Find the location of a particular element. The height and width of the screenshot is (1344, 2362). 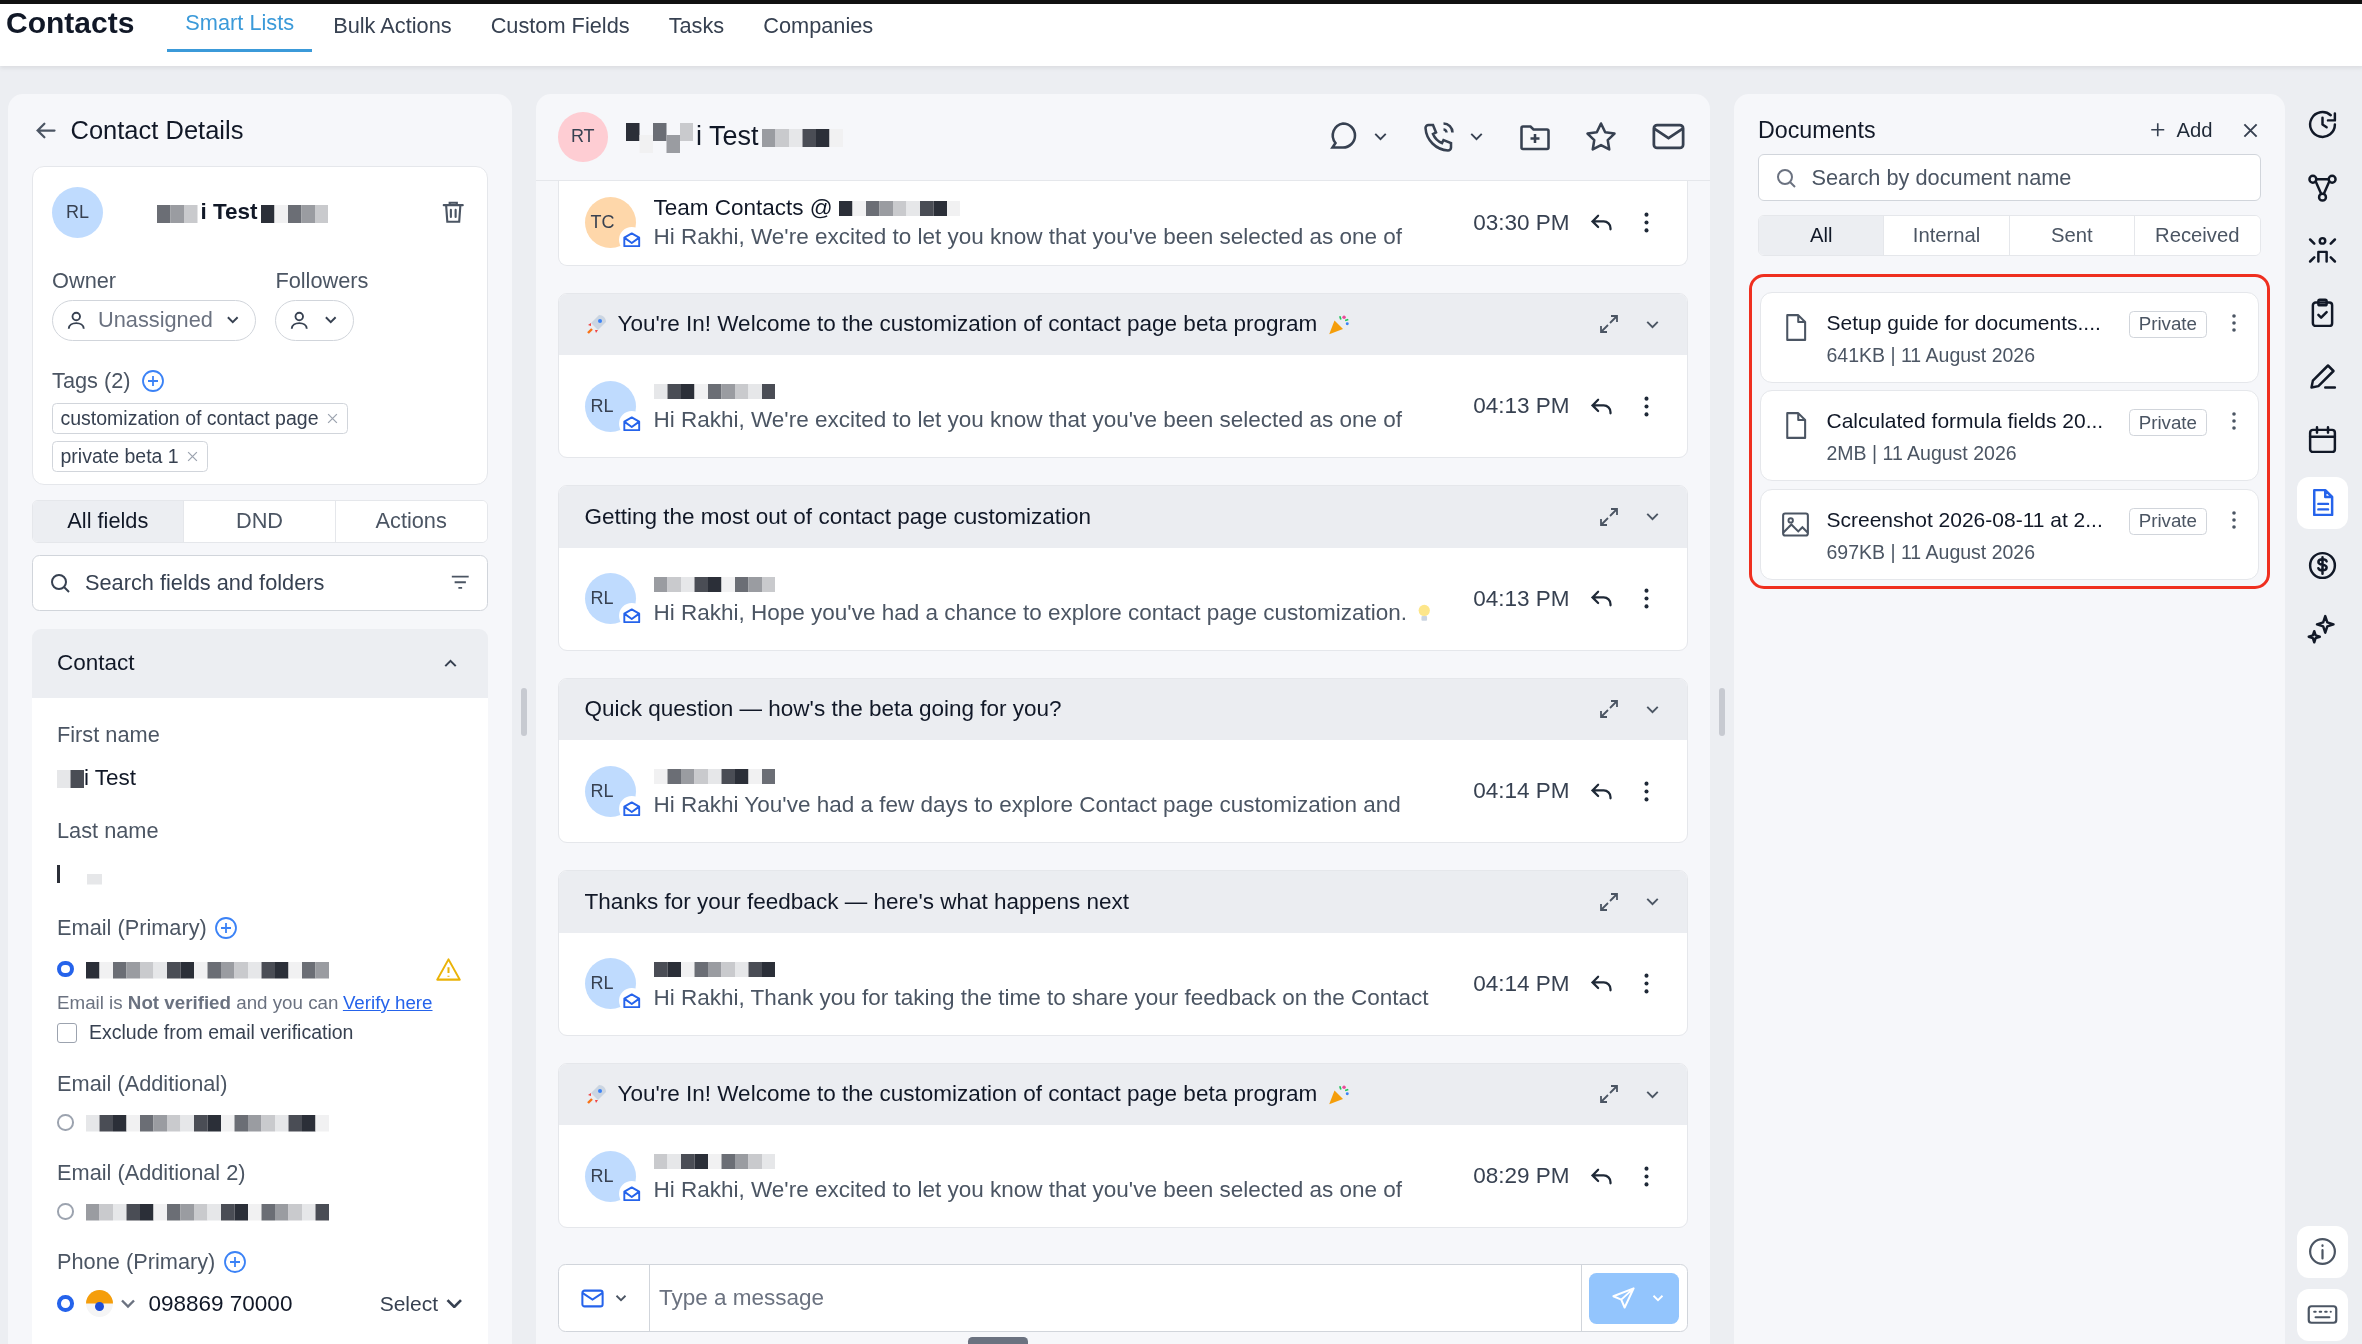

field-label: Email (Primary) is located at coordinates (132, 927).